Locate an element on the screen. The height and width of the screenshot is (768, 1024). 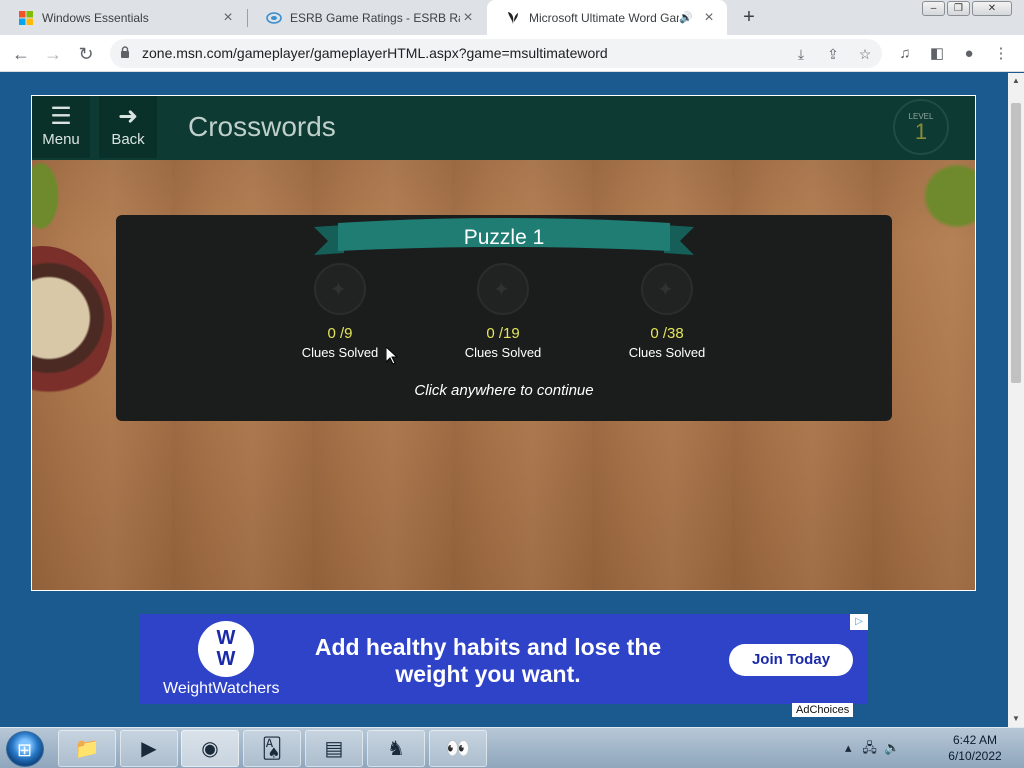
ad-info-icon: ▷ is located at coordinates (859, 622).